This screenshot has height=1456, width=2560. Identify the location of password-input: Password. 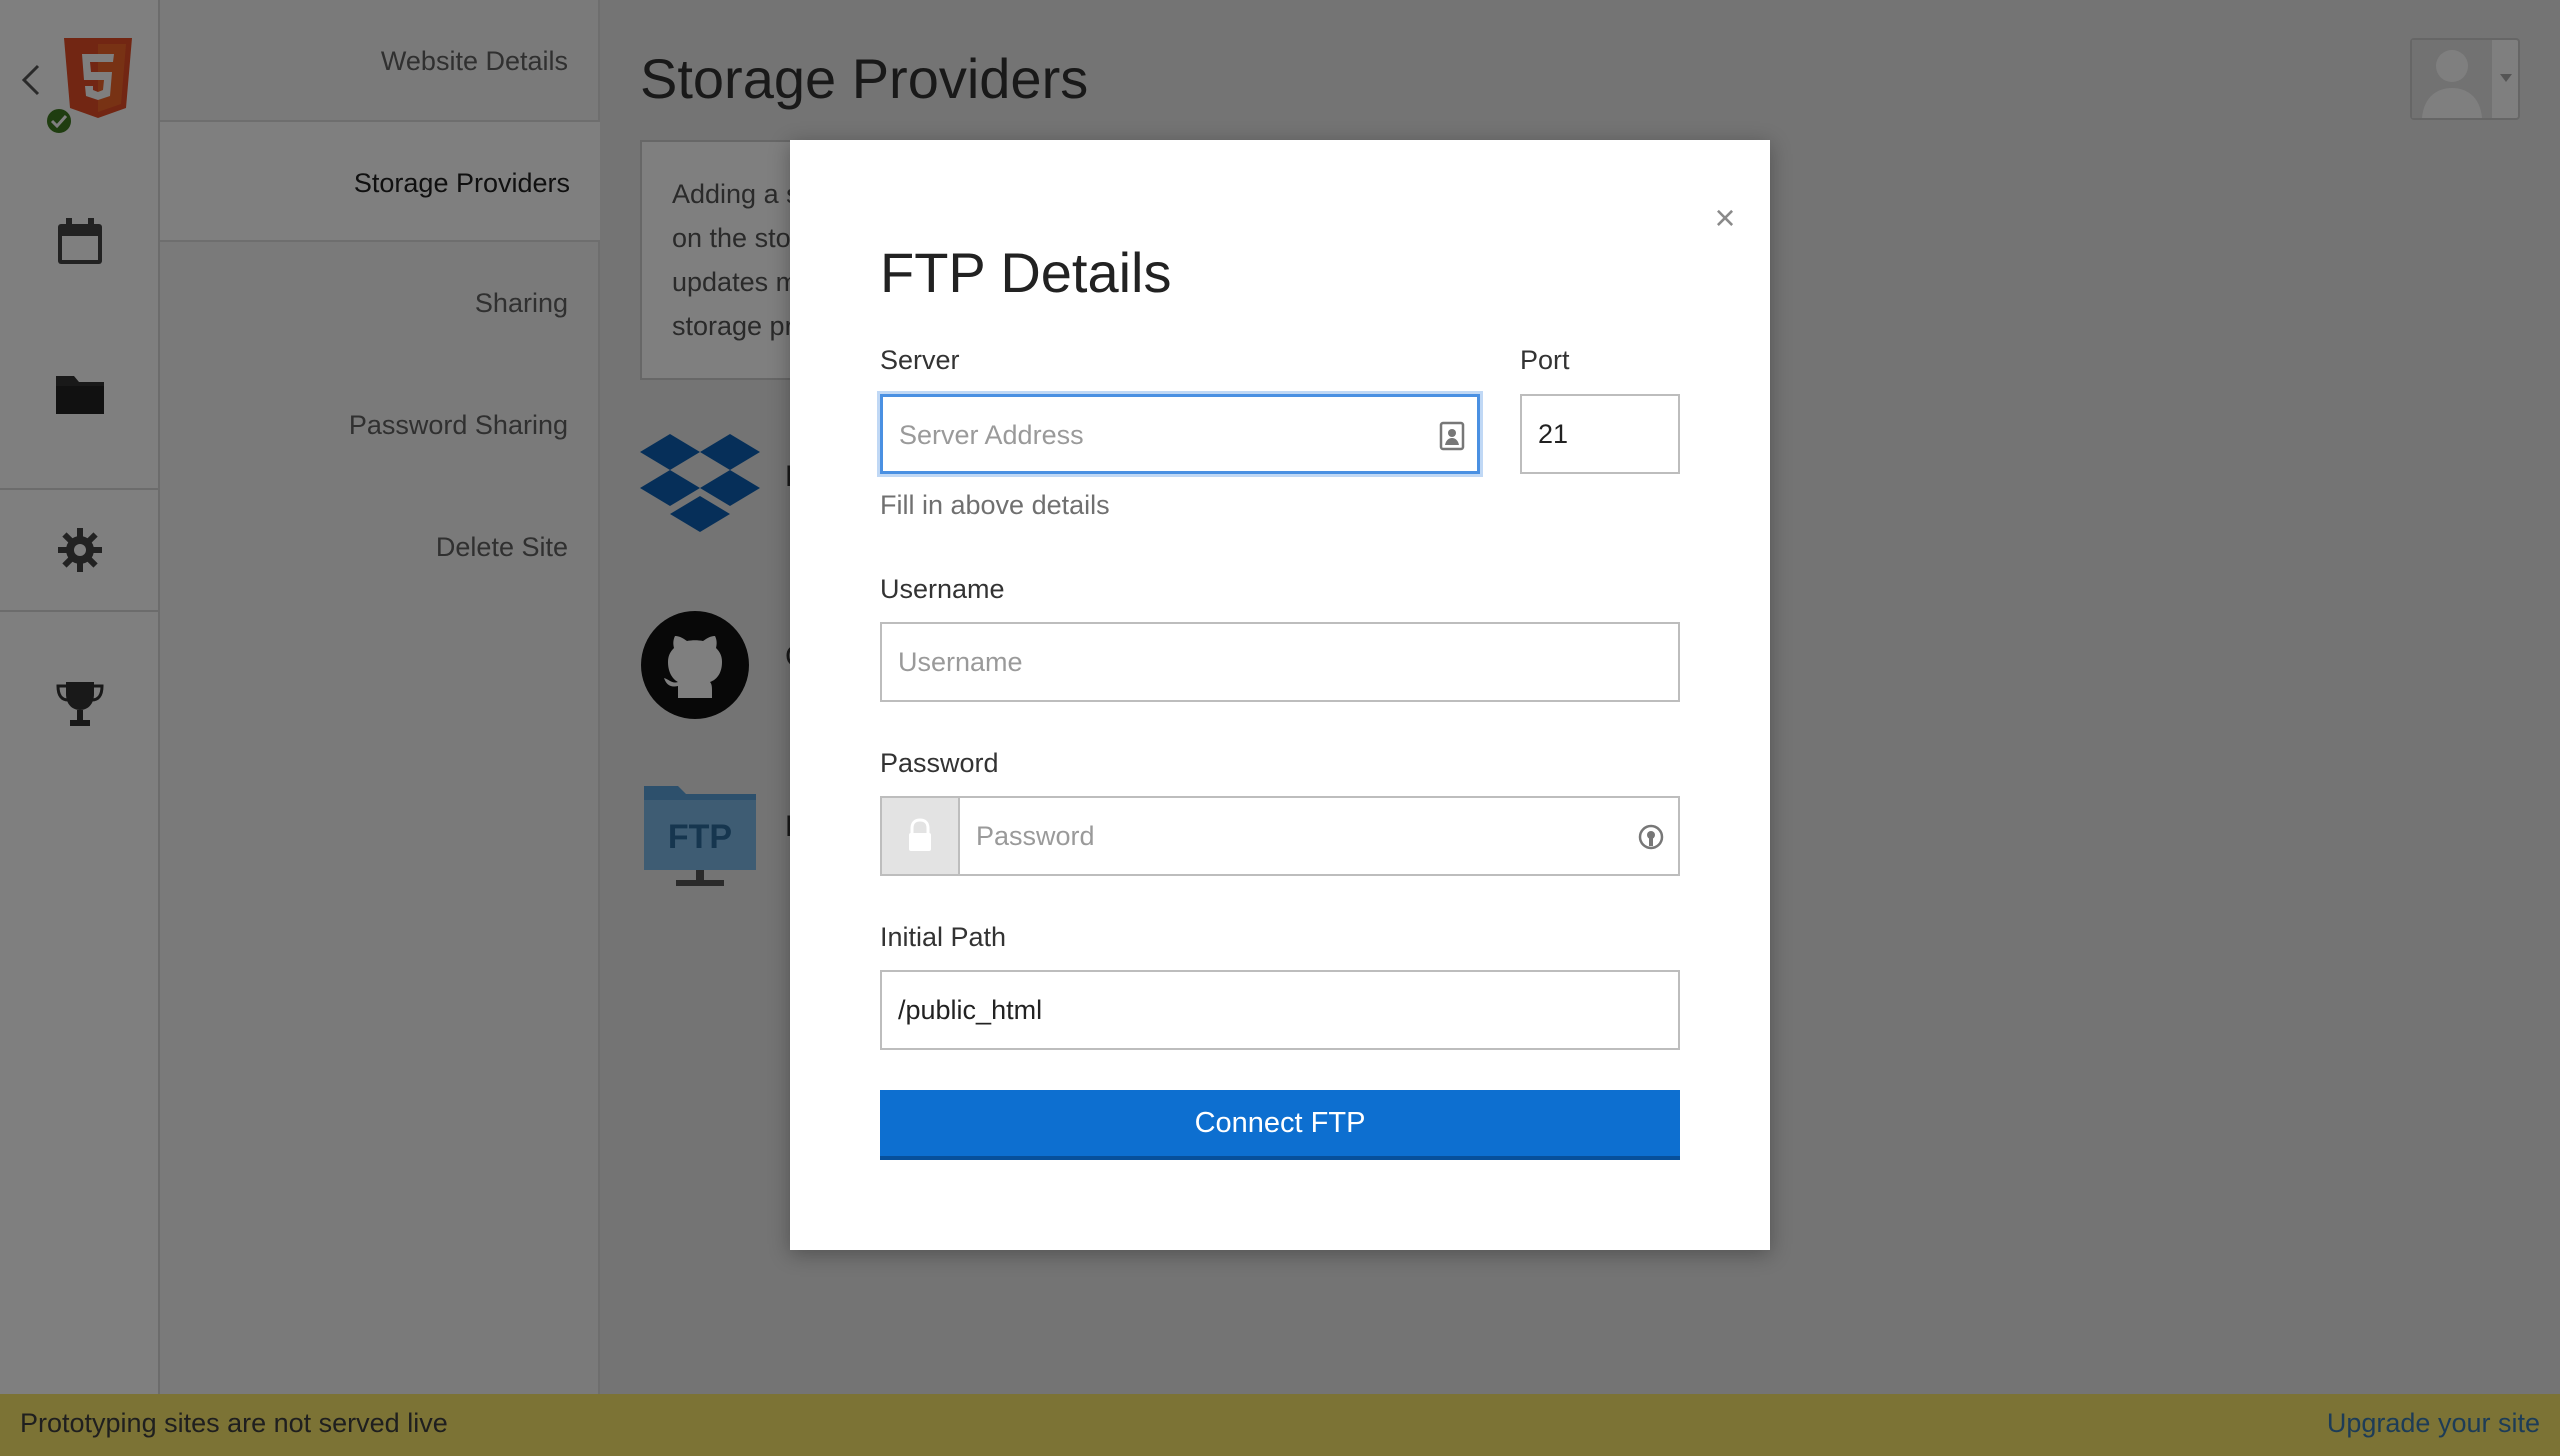
(1319, 836).